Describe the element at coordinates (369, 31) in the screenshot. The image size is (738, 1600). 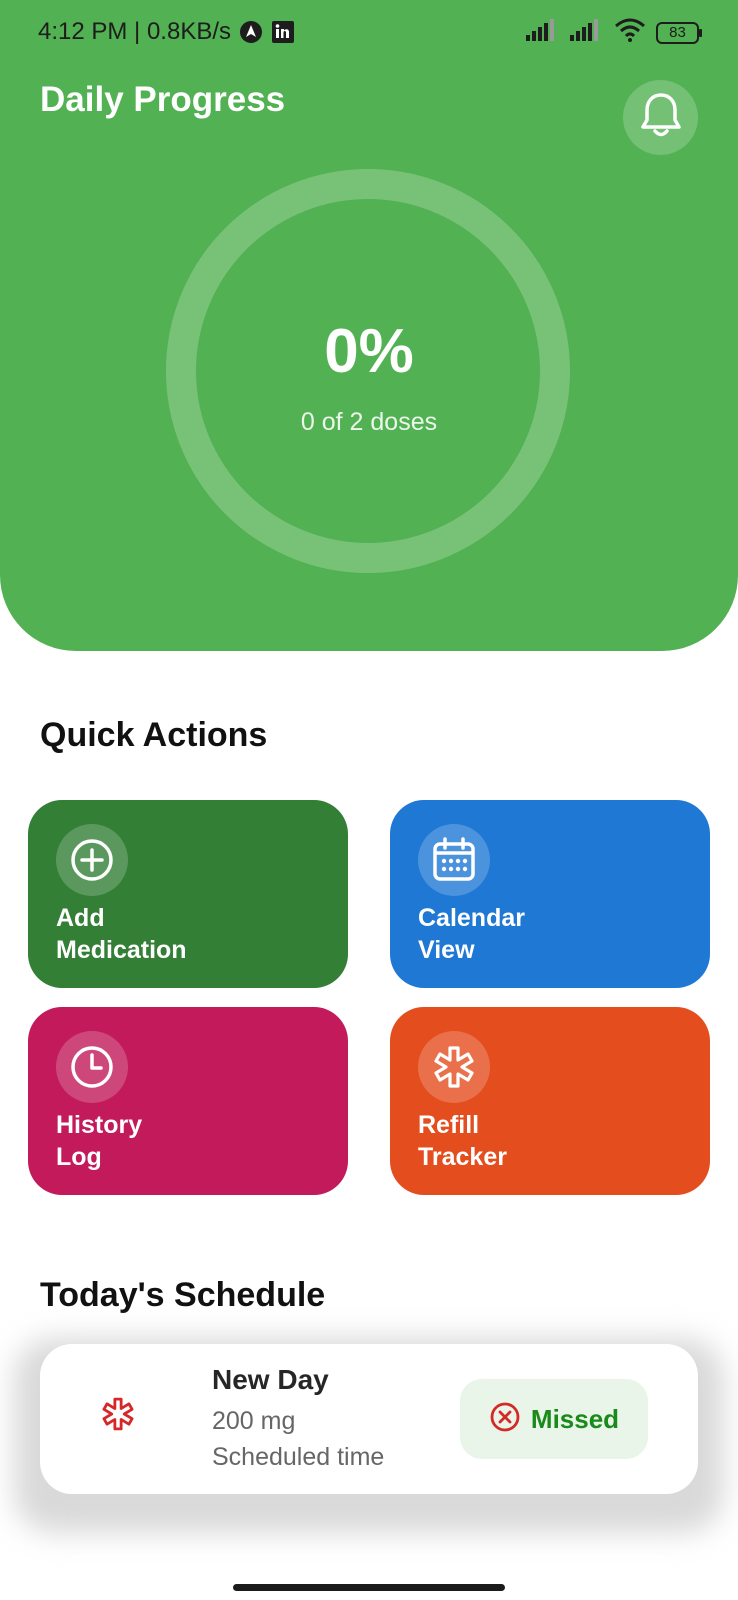
I see `status-bar: 4:12 PM | 0.8KB/s 83` at that location.